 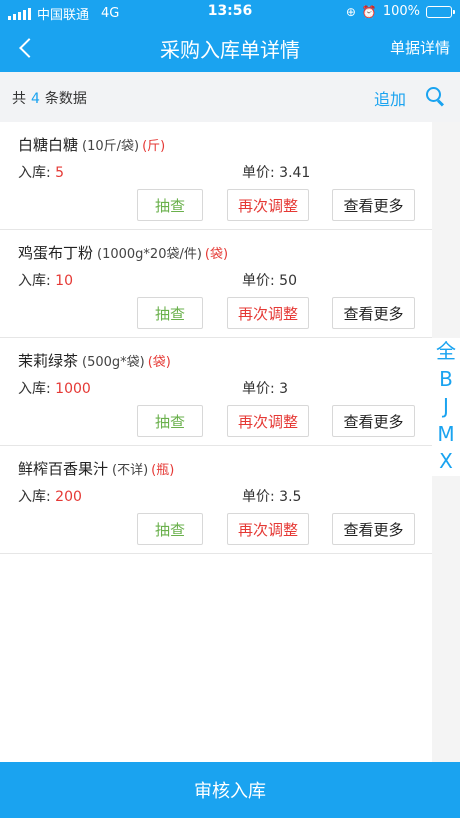 What do you see at coordinates (446, 380) in the screenshot?
I see `index-letter-b: B` at bounding box center [446, 380].